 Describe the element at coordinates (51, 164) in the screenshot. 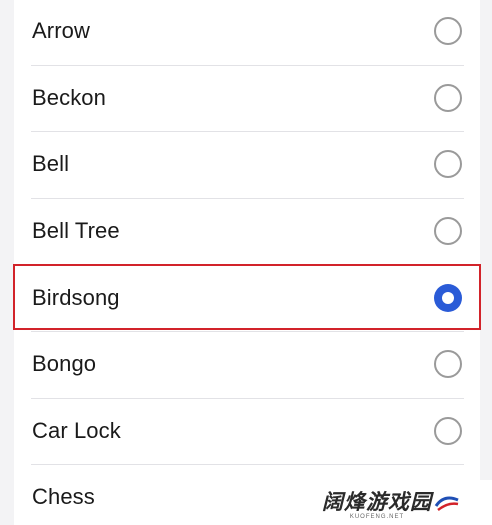

I see `ringtone-label: Bell` at that location.